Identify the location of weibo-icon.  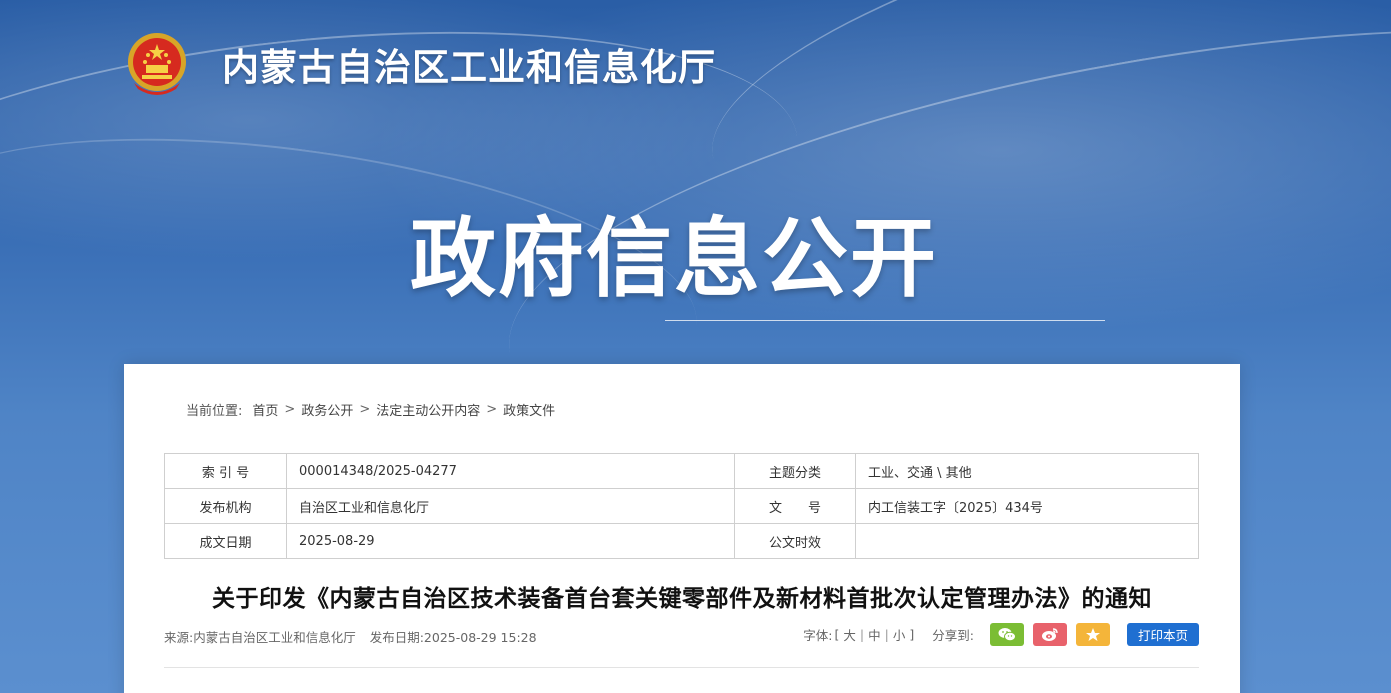
(1049, 634).